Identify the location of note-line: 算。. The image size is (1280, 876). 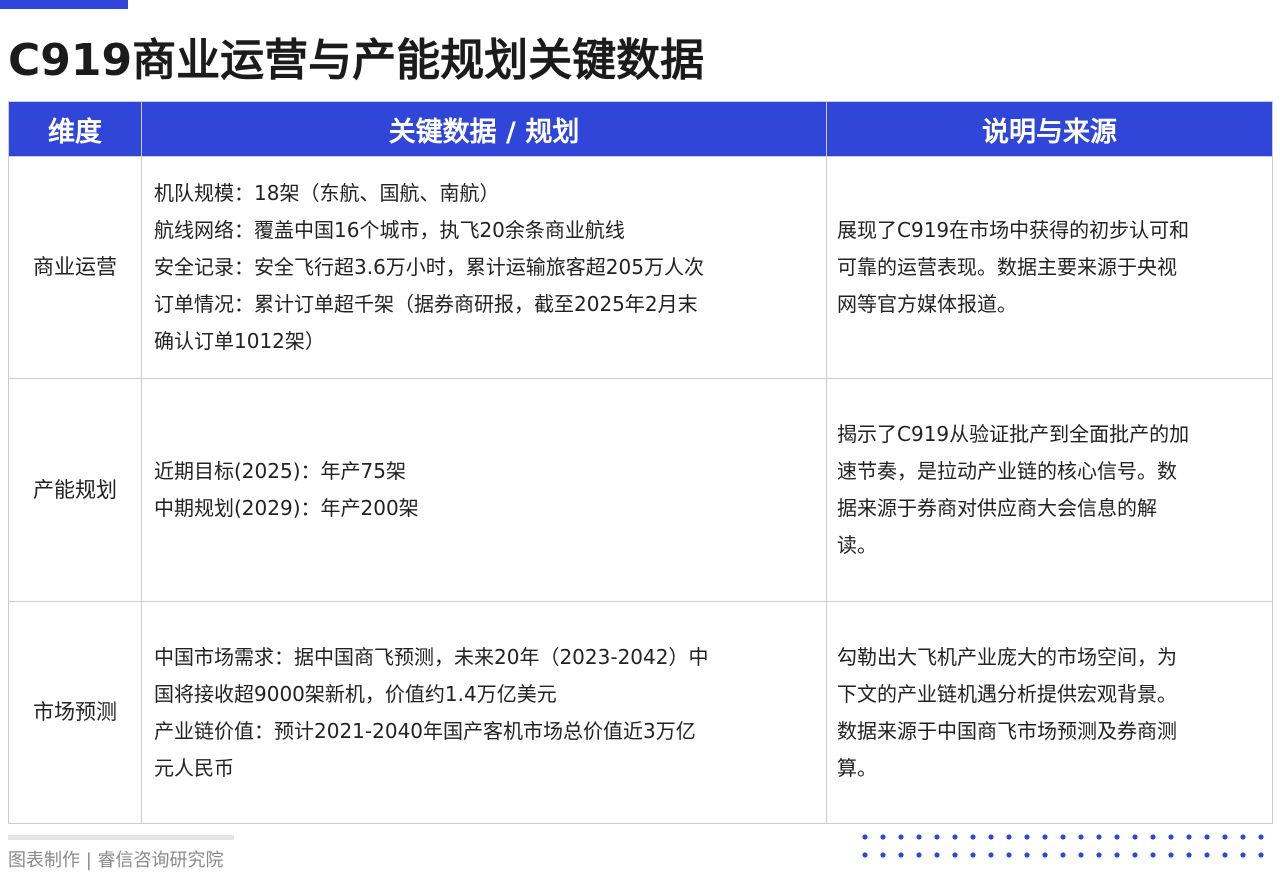
(857, 767).